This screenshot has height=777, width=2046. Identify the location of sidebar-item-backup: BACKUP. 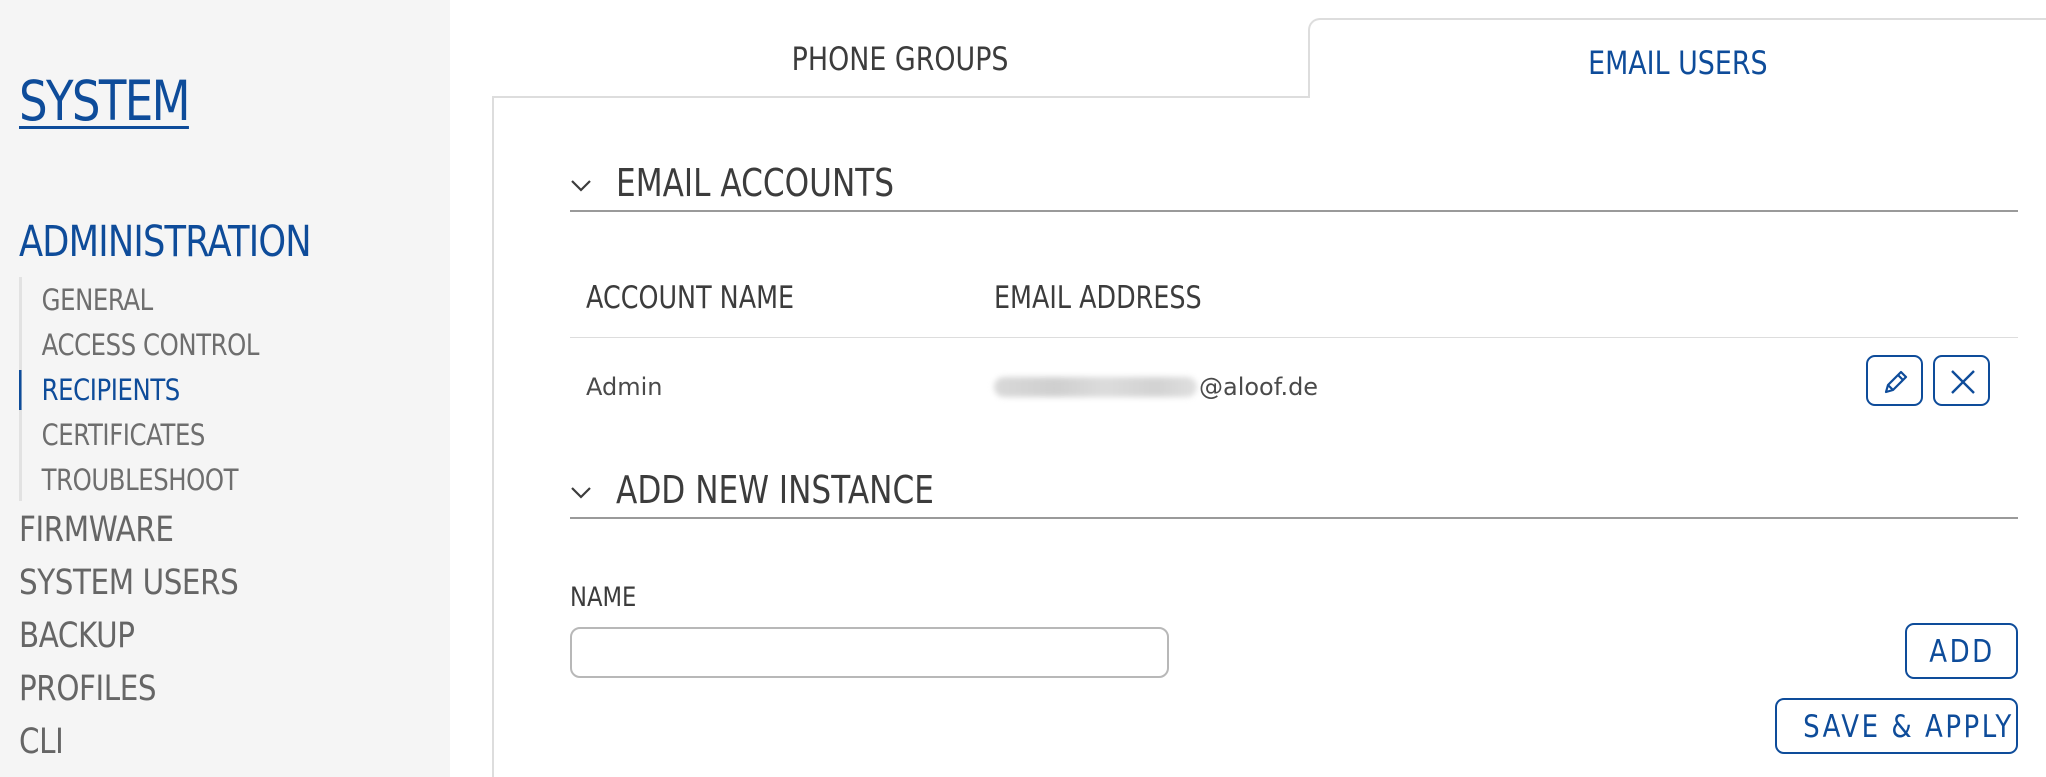
(77, 636).